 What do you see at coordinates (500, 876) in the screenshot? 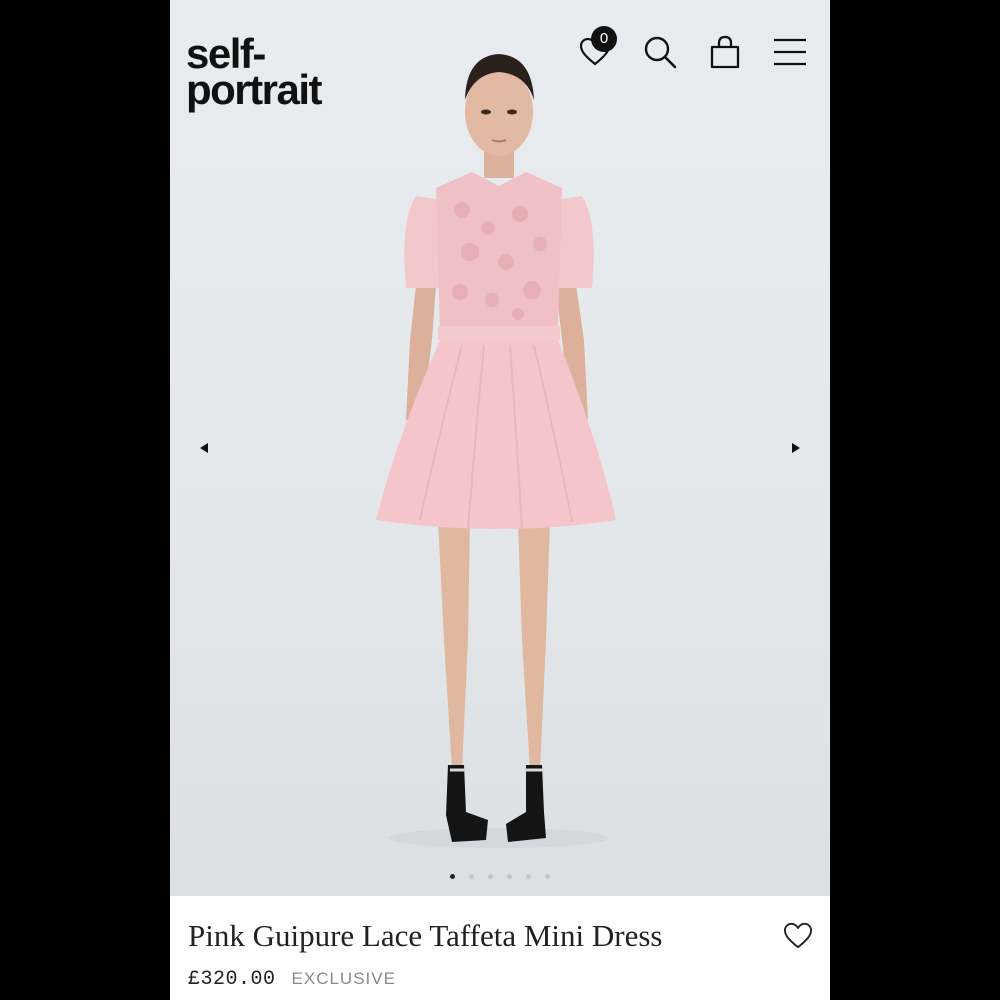
I see `carousel-pagination` at bounding box center [500, 876].